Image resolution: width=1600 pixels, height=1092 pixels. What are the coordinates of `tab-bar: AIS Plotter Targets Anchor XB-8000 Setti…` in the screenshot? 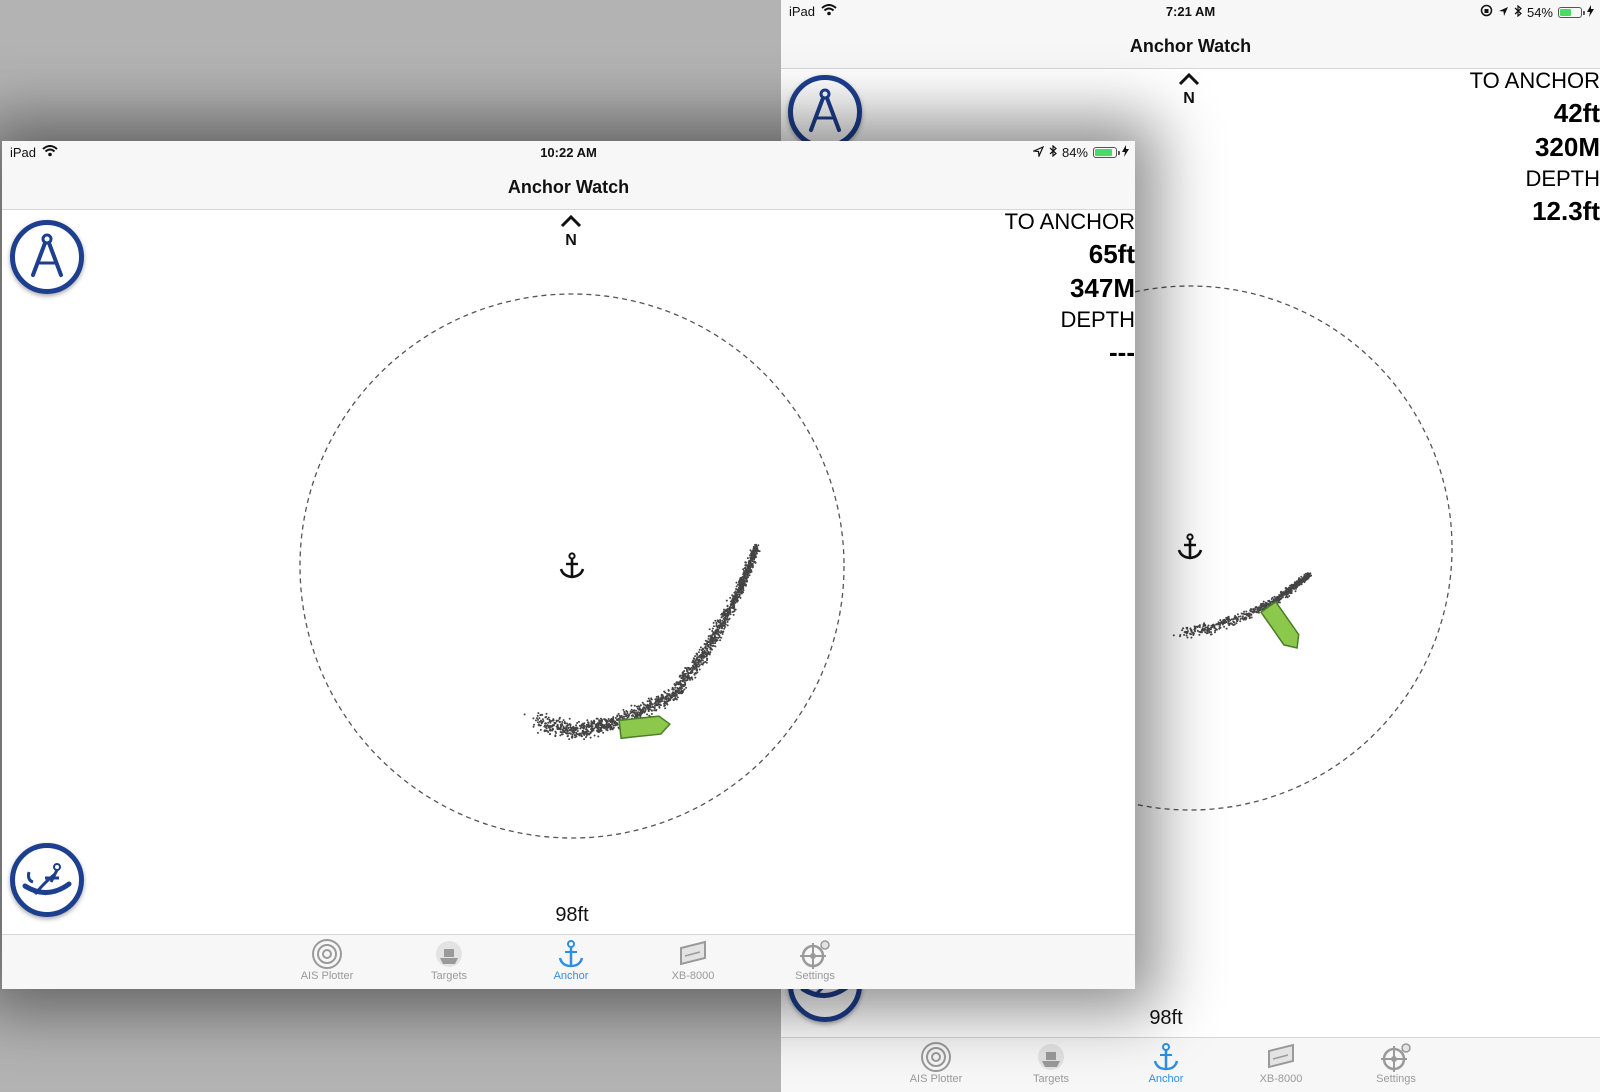 It's located at (568, 961).